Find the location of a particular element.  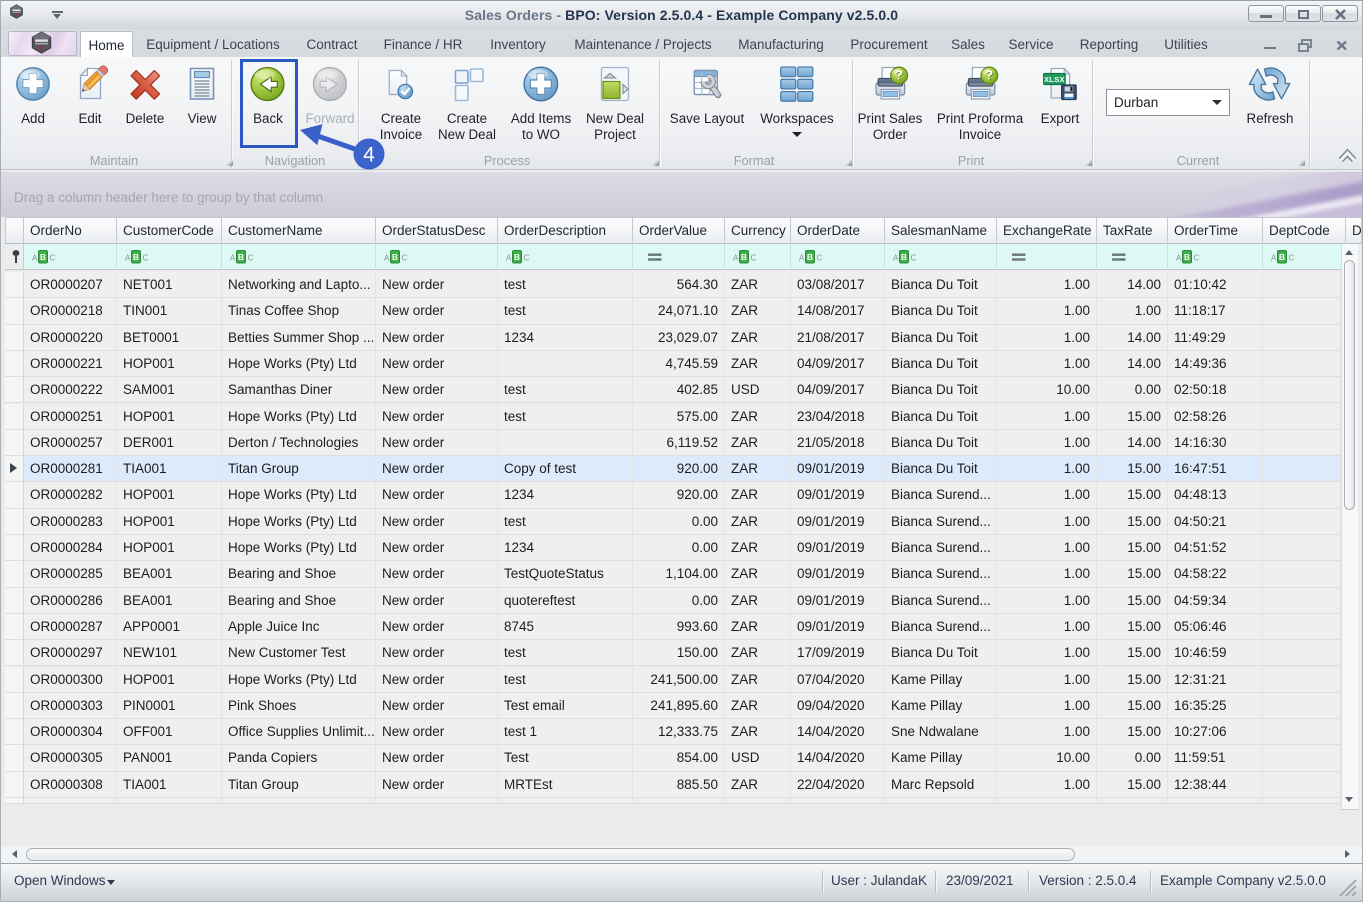

svg-text: 4 is located at coordinates (369, 155).